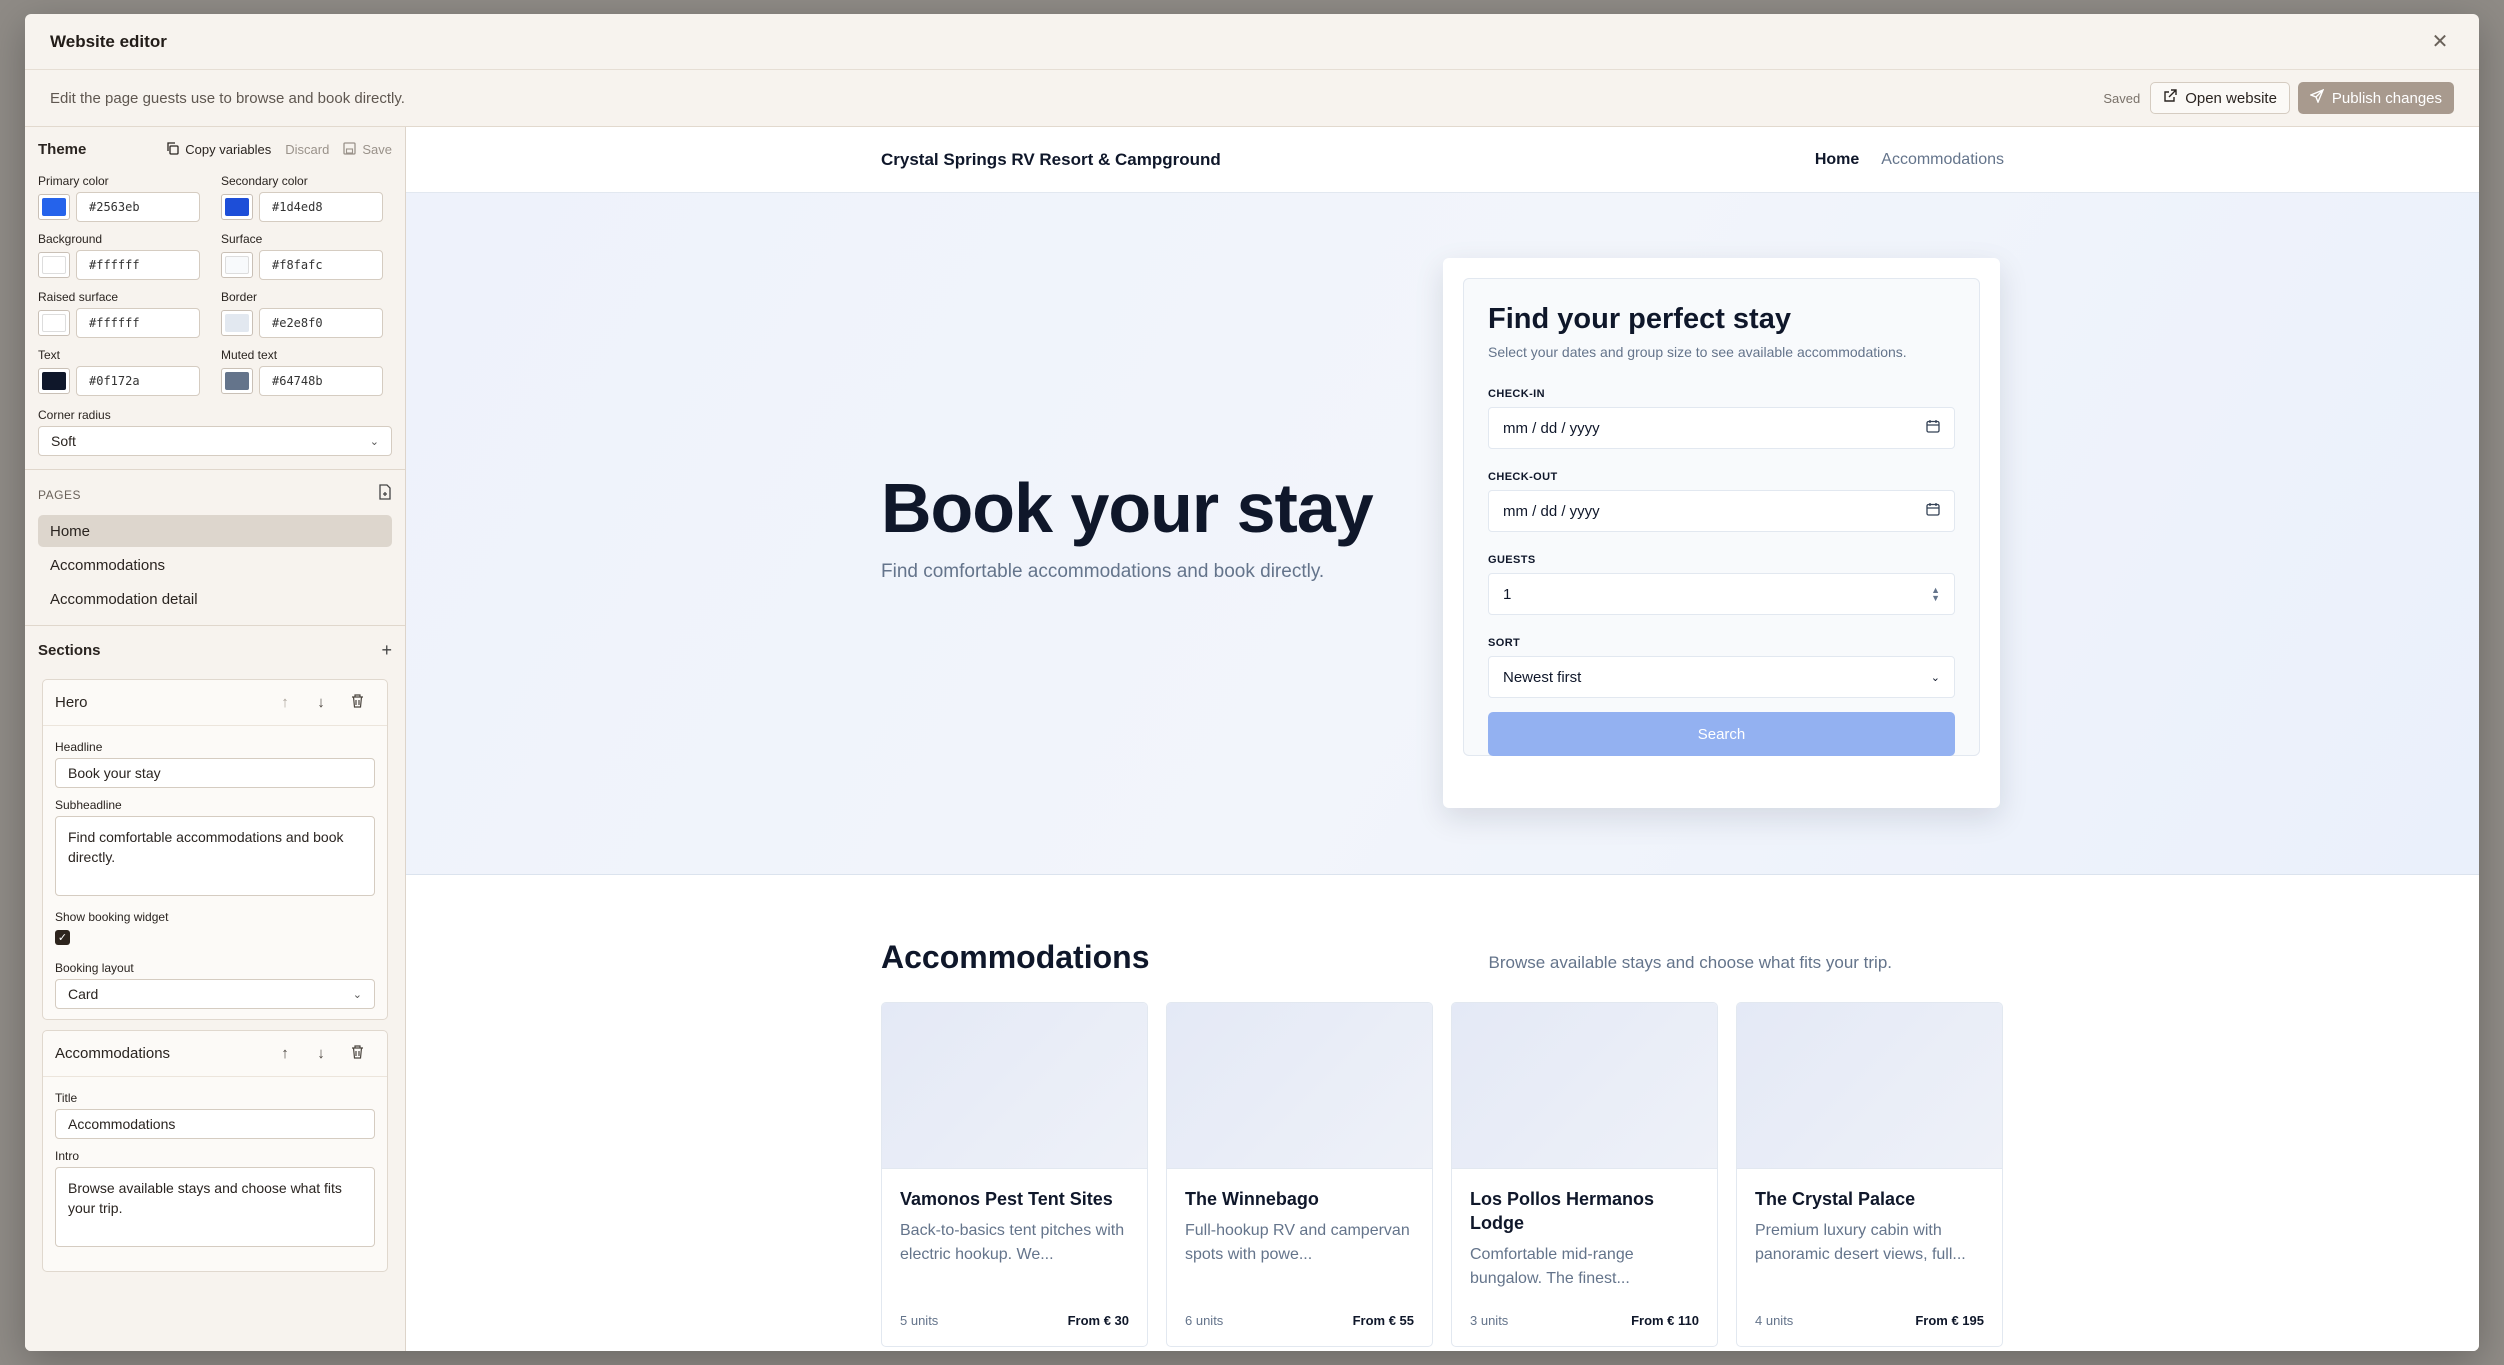 The height and width of the screenshot is (1365, 2504). Describe the element at coordinates (1015, 957) in the screenshot. I see `accommodations-title: Accommodations` at that location.